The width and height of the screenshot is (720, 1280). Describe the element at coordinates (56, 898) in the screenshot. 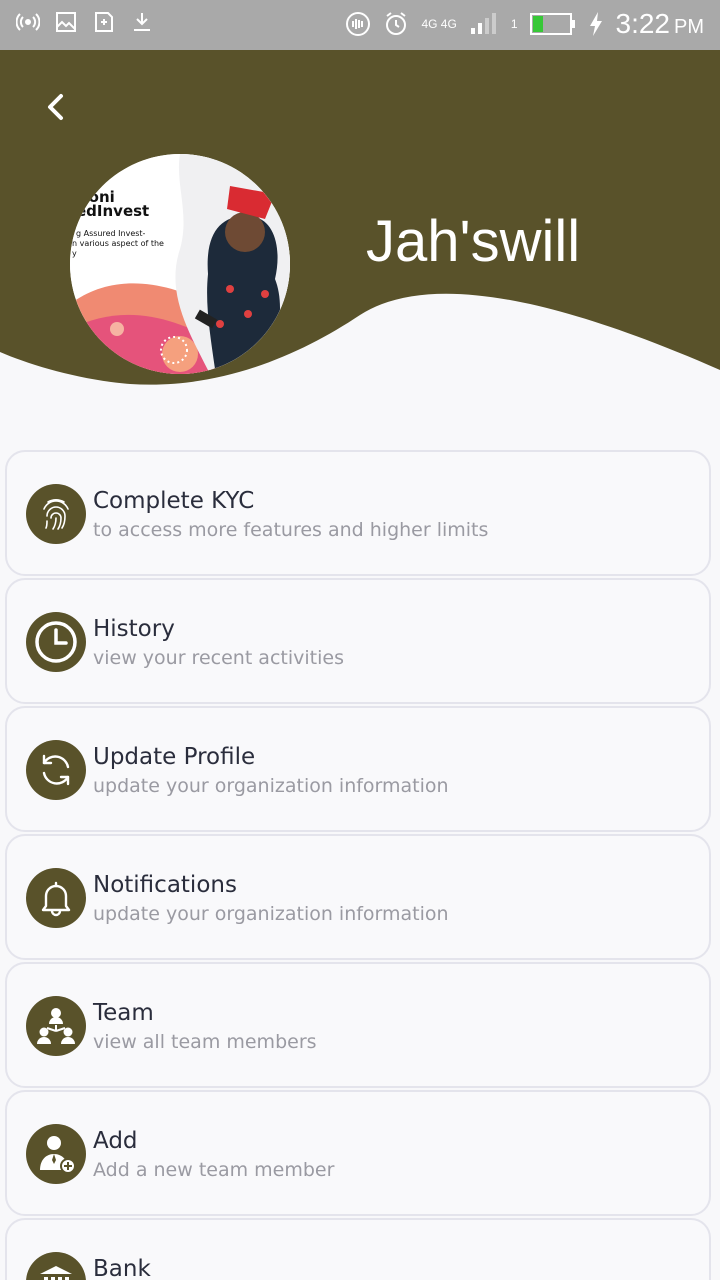

I see `bell-icon` at that location.